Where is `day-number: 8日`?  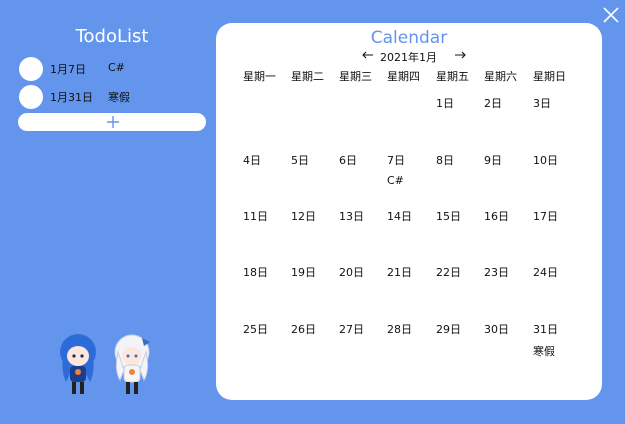 day-number: 8日 is located at coordinates (445, 160).